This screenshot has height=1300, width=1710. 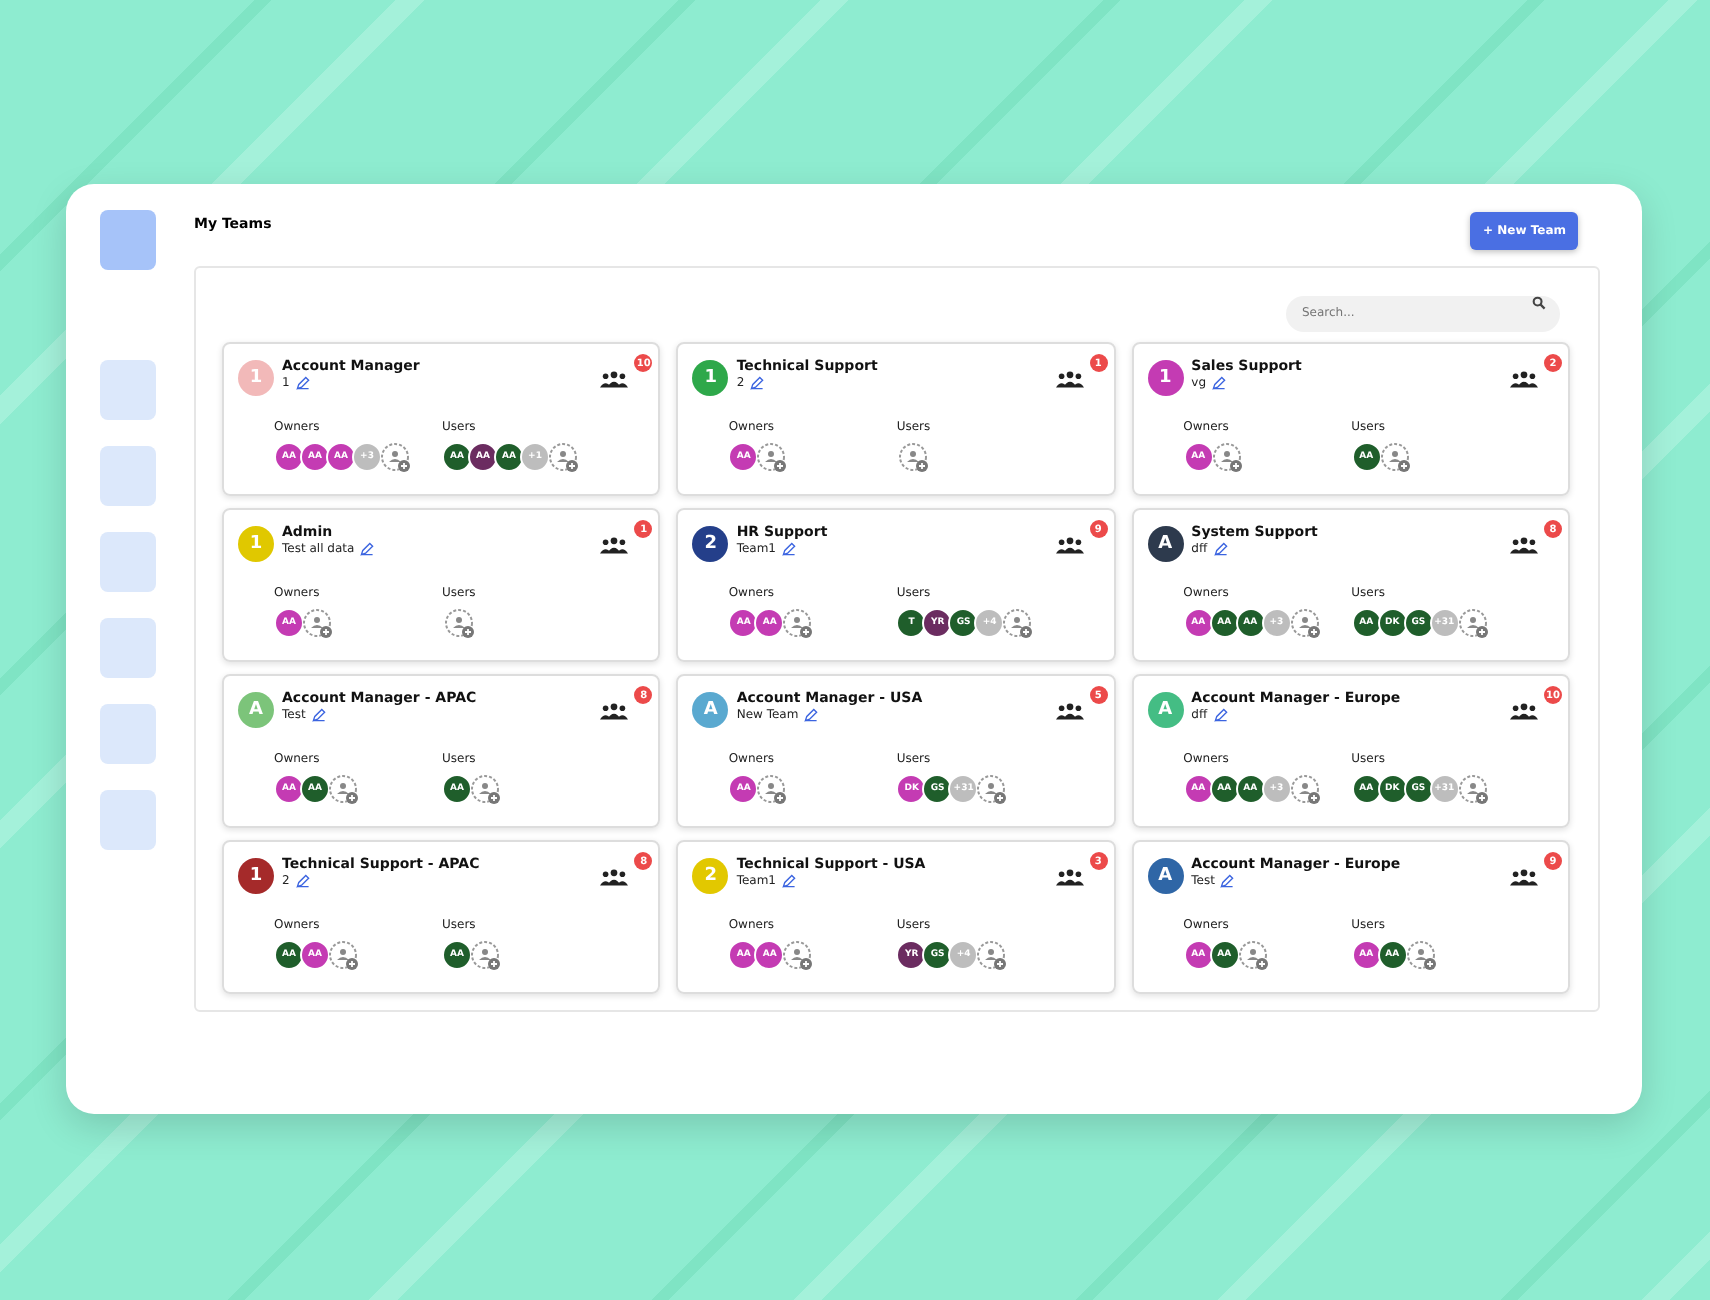 I want to click on search-icon, so click(x=1539, y=303).